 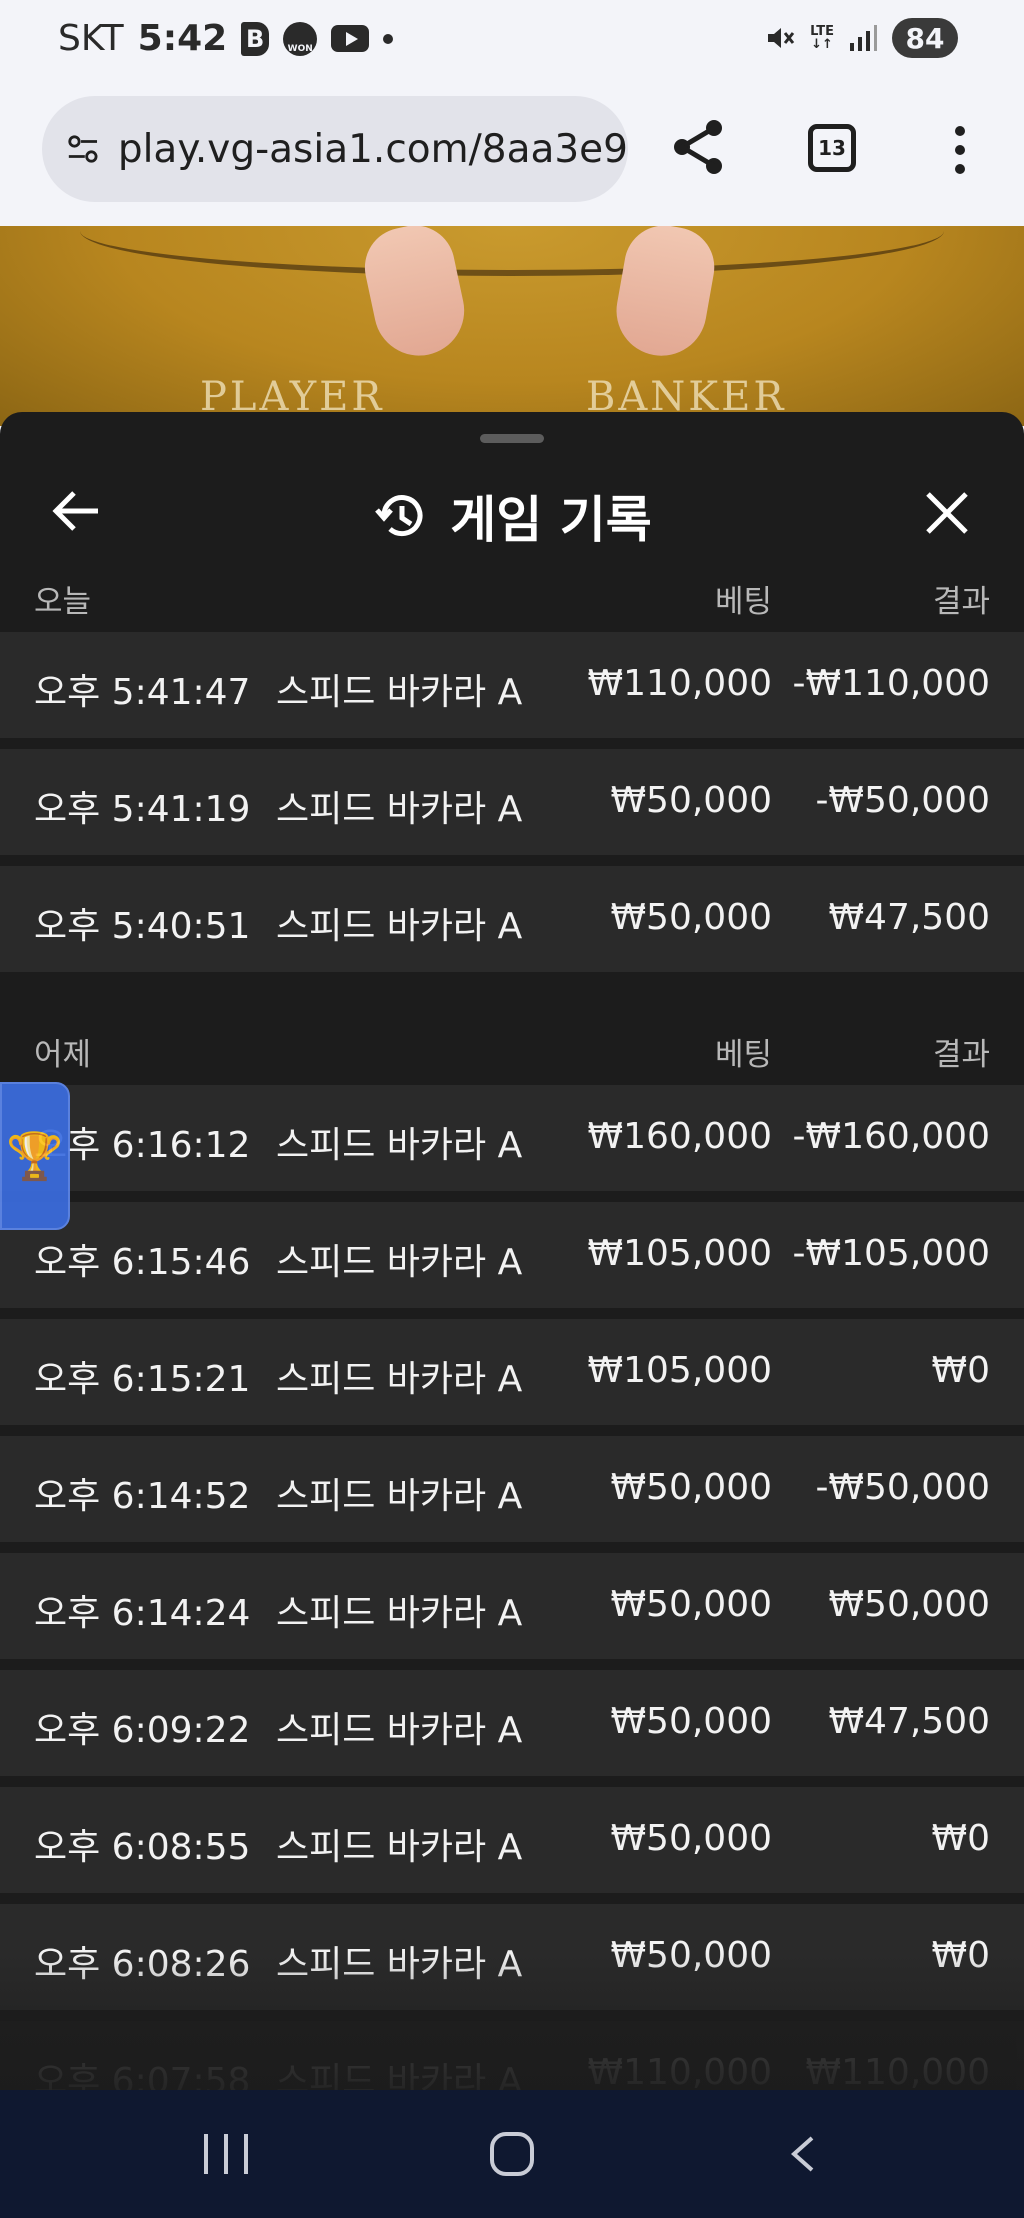 I want to click on history-row: 오후 5:40:51 스피드 바카라 A ₩50,000 ₩47,500, so click(x=512, y=919).